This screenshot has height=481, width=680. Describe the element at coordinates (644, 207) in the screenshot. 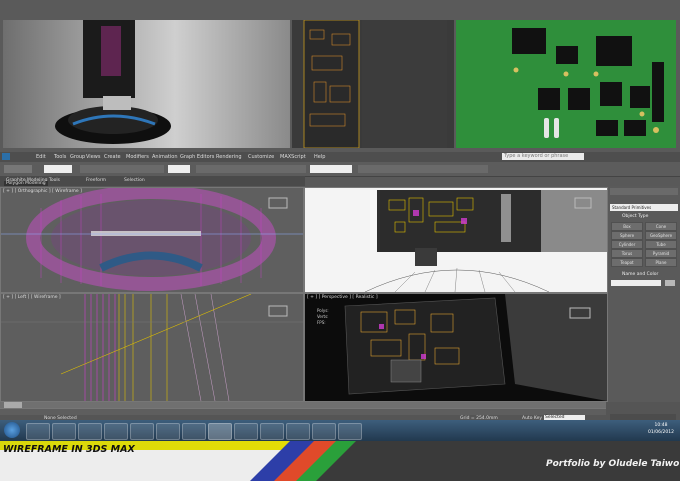

I see `primitives-dropdown: Standard Primitives` at that location.